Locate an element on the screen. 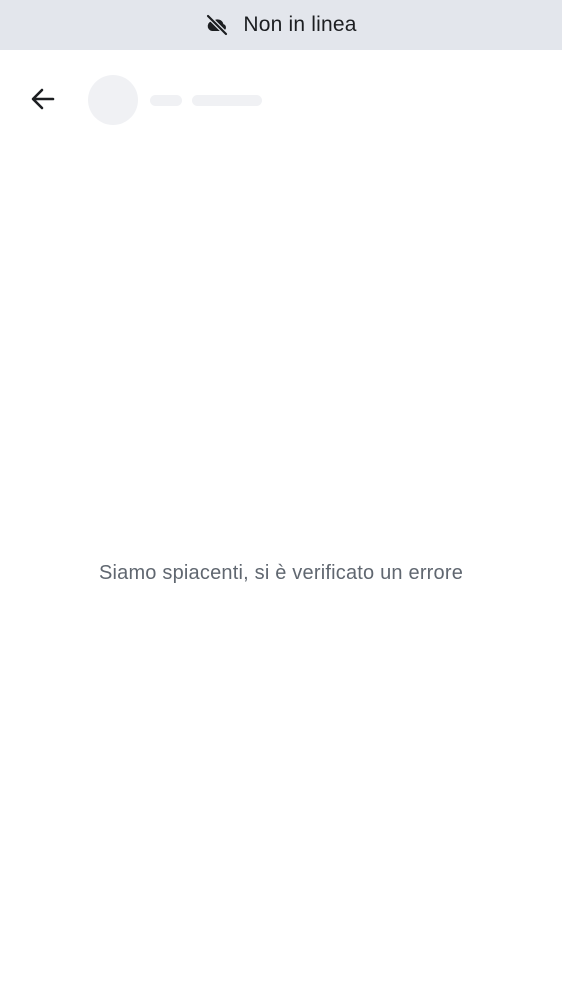 This screenshot has width=562, height=1000. offline-status-text: Non in linea is located at coordinates (300, 24).